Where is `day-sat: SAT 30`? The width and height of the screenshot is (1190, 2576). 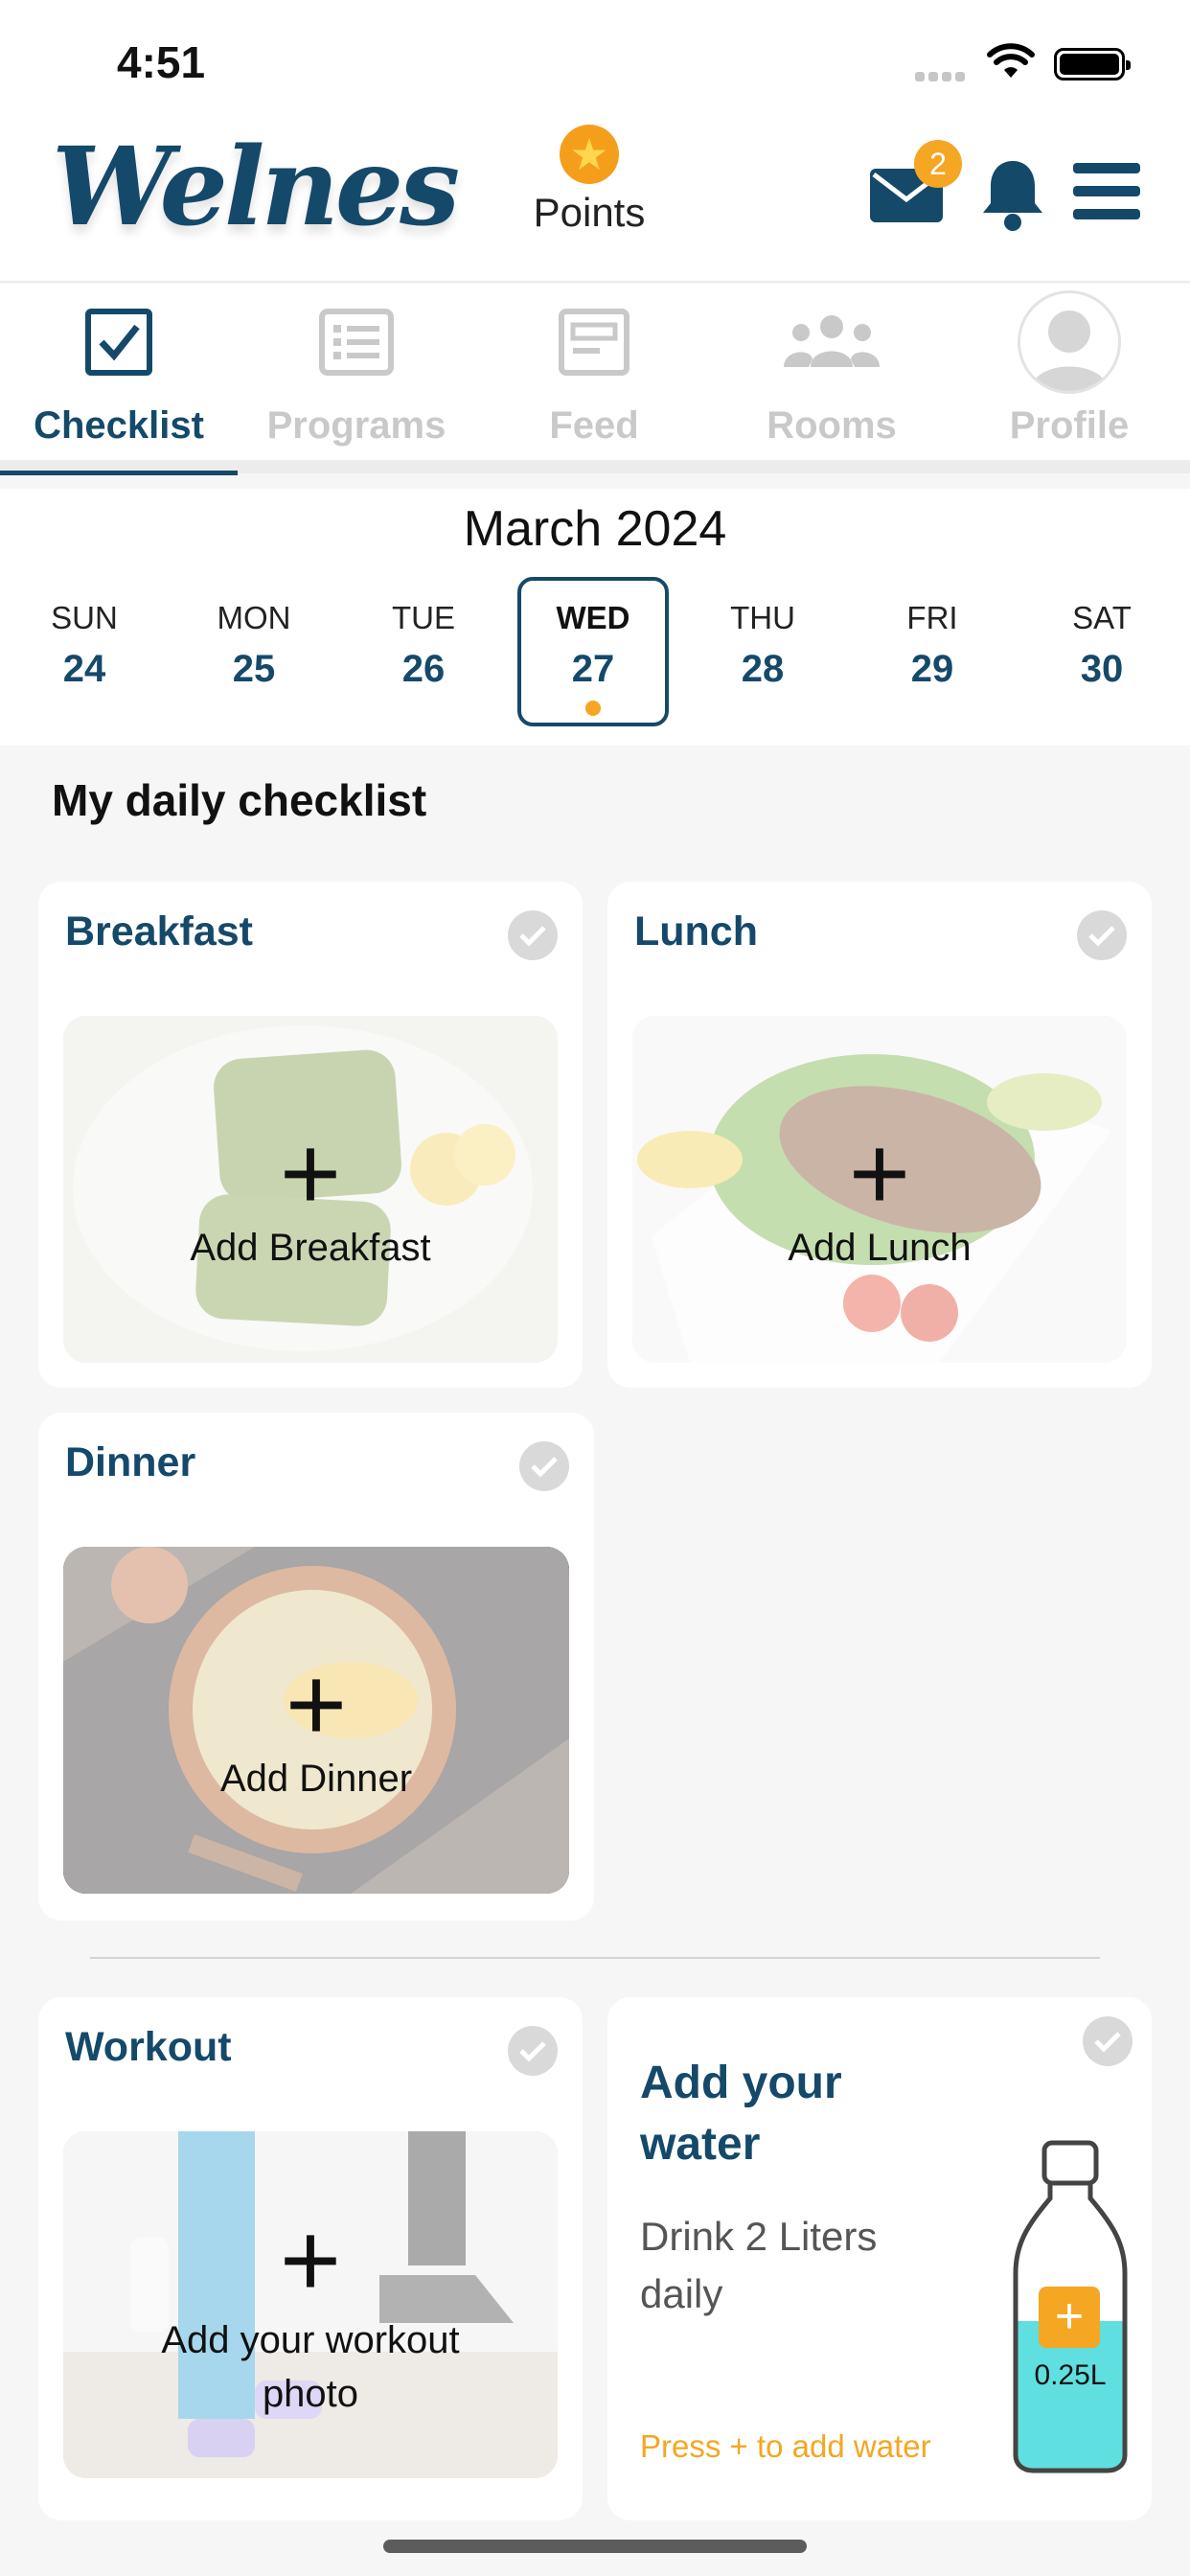
day-sat: SAT 30 is located at coordinates (1102, 651).